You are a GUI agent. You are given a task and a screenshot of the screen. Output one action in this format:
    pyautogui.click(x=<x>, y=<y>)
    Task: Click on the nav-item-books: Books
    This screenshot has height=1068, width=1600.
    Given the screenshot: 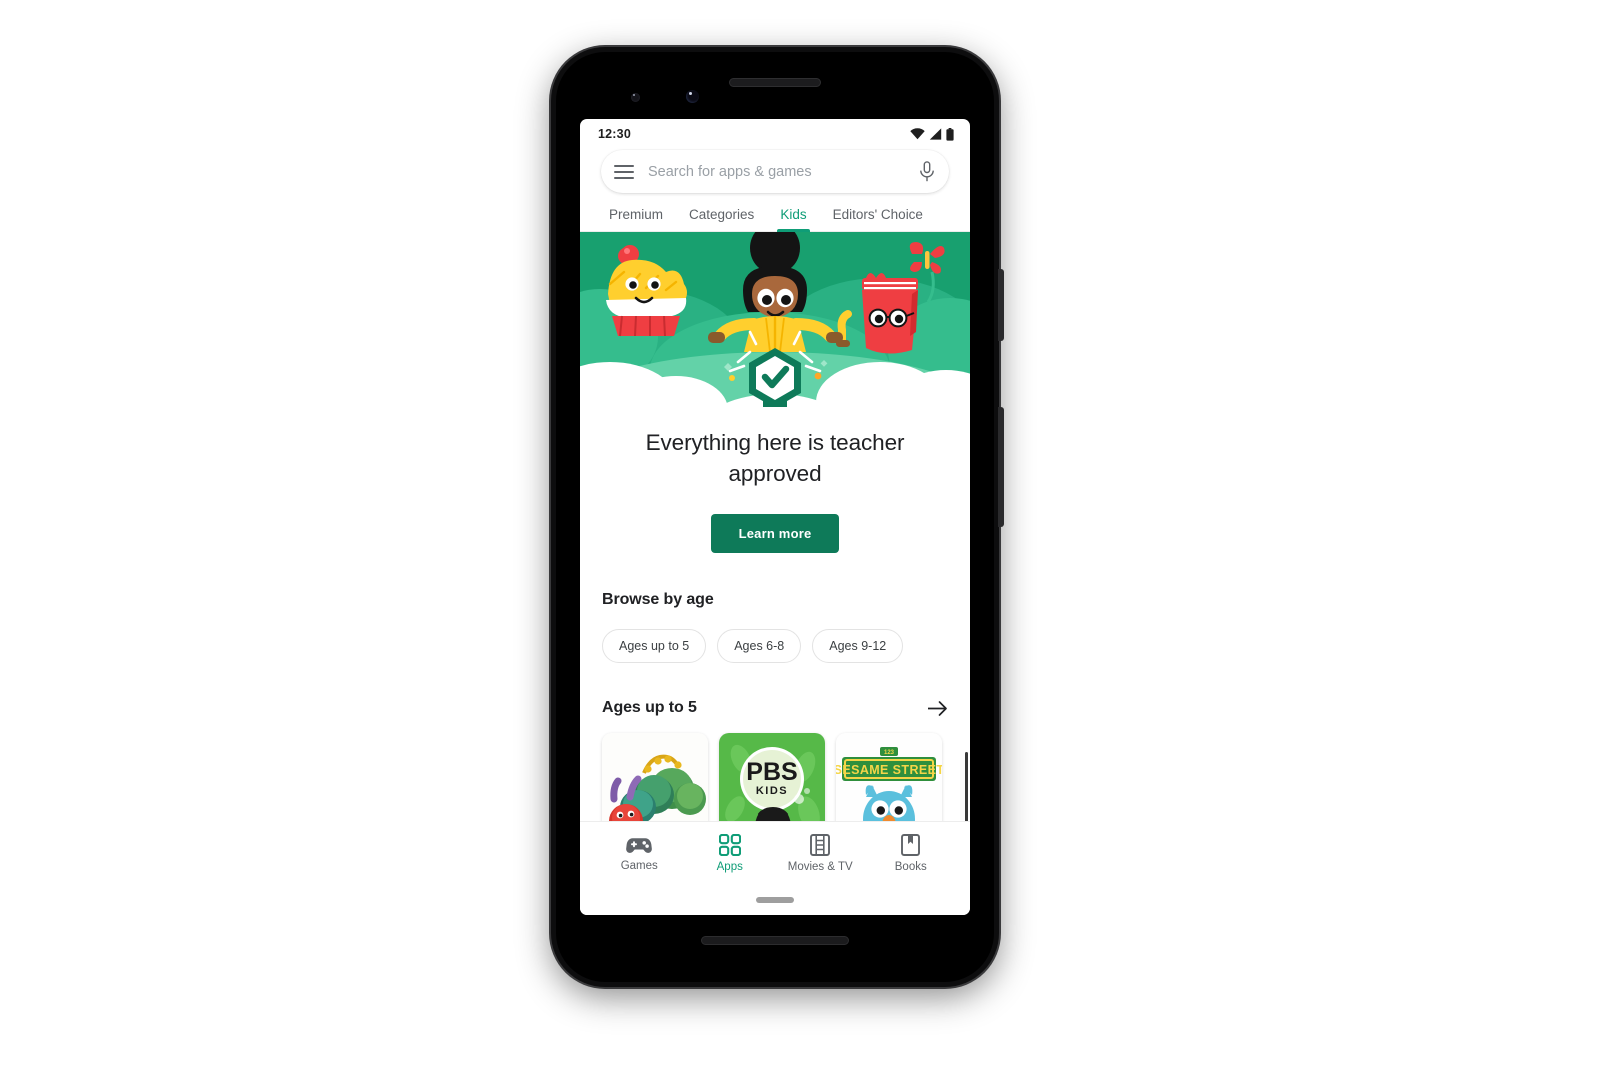 What is the action you would take?
    pyautogui.click(x=911, y=853)
    